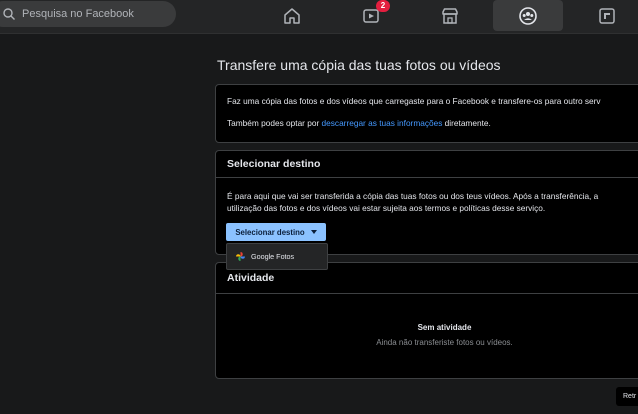 The width and height of the screenshot is (638, 414). Describe the element at coordinates (444, 342) in the screenshot. I see `empty-activity-subtitle: Ainda não transferiste fotos ou vídeos.` at that location.